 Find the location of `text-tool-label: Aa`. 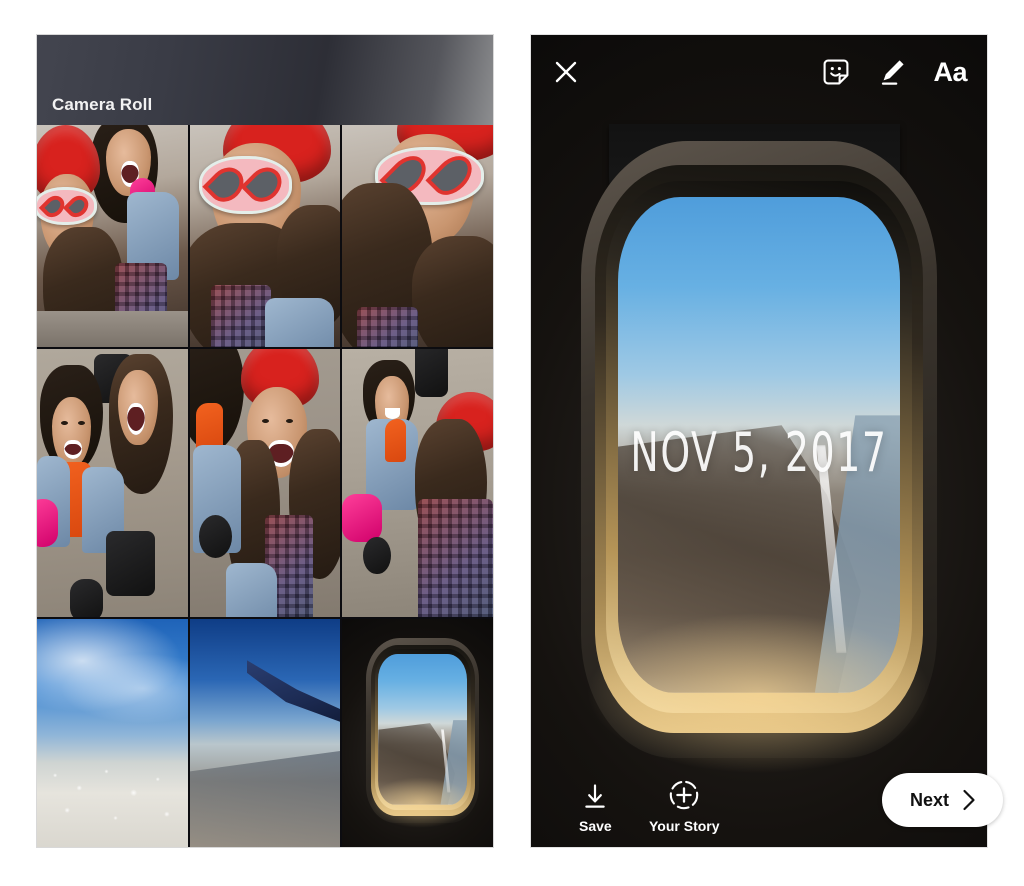

text-tool-label: Aa is located at coordinates (950, 71).